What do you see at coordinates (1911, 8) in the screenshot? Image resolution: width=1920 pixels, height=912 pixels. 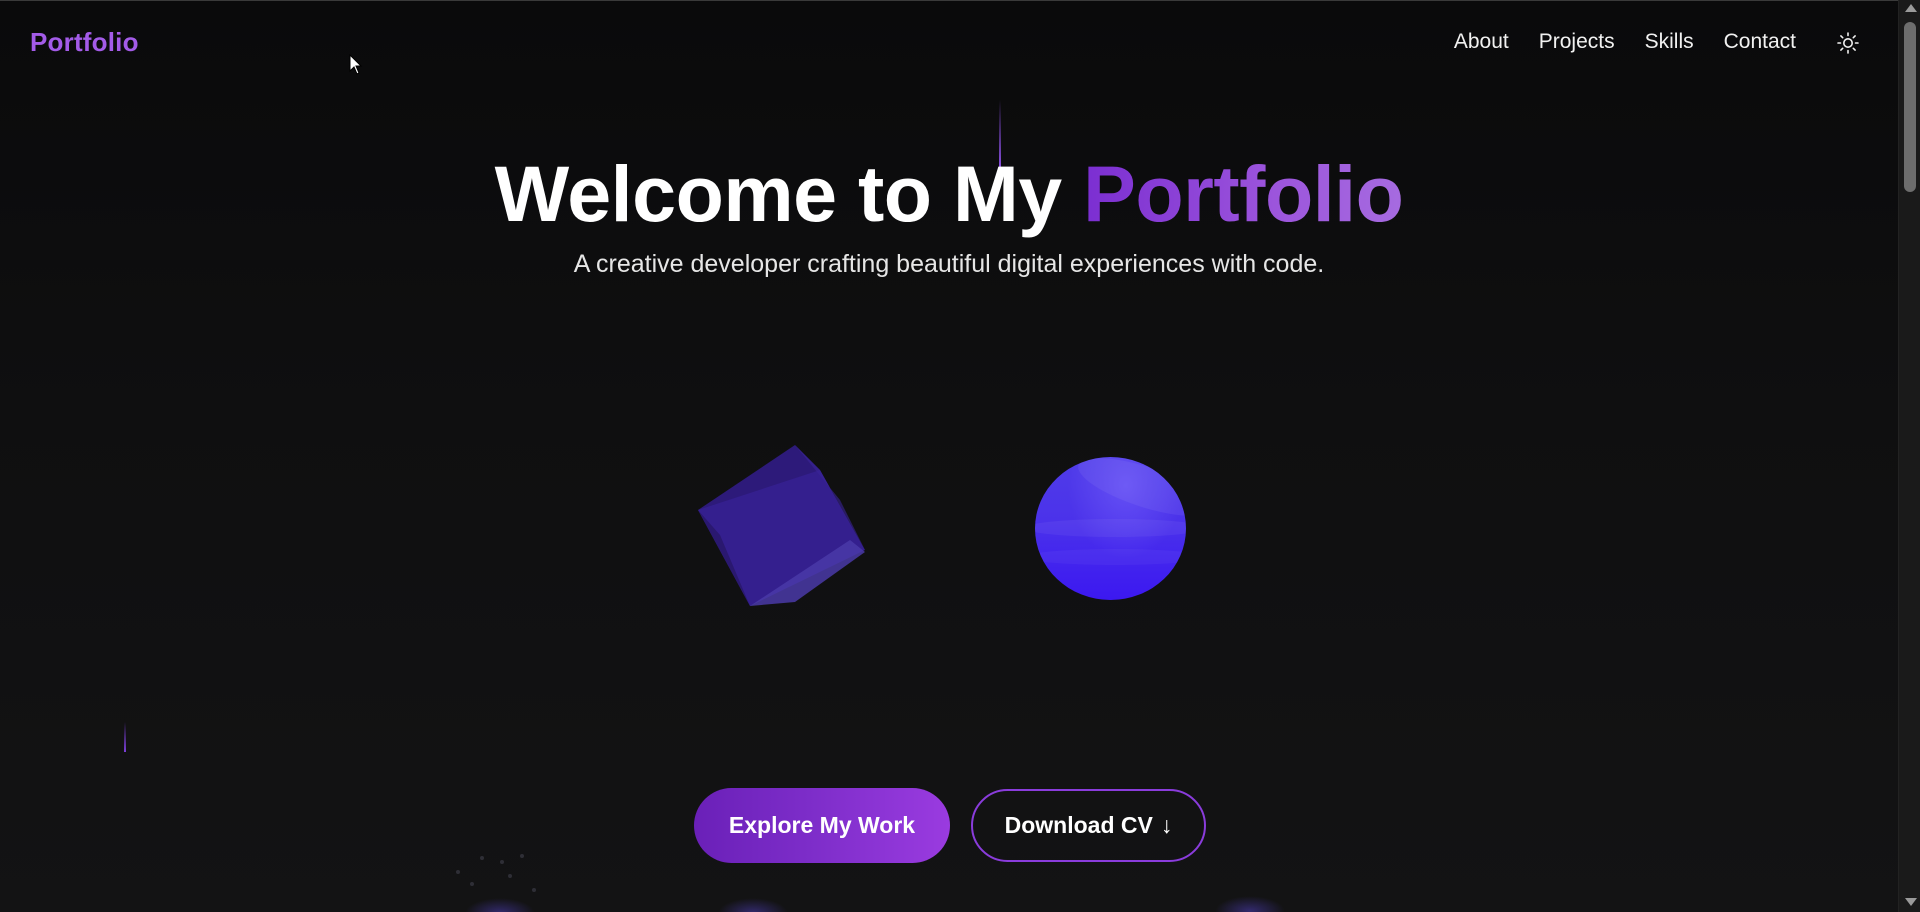 I see `scroll-up-arrow-icon` at bounding box center [1911, 8].